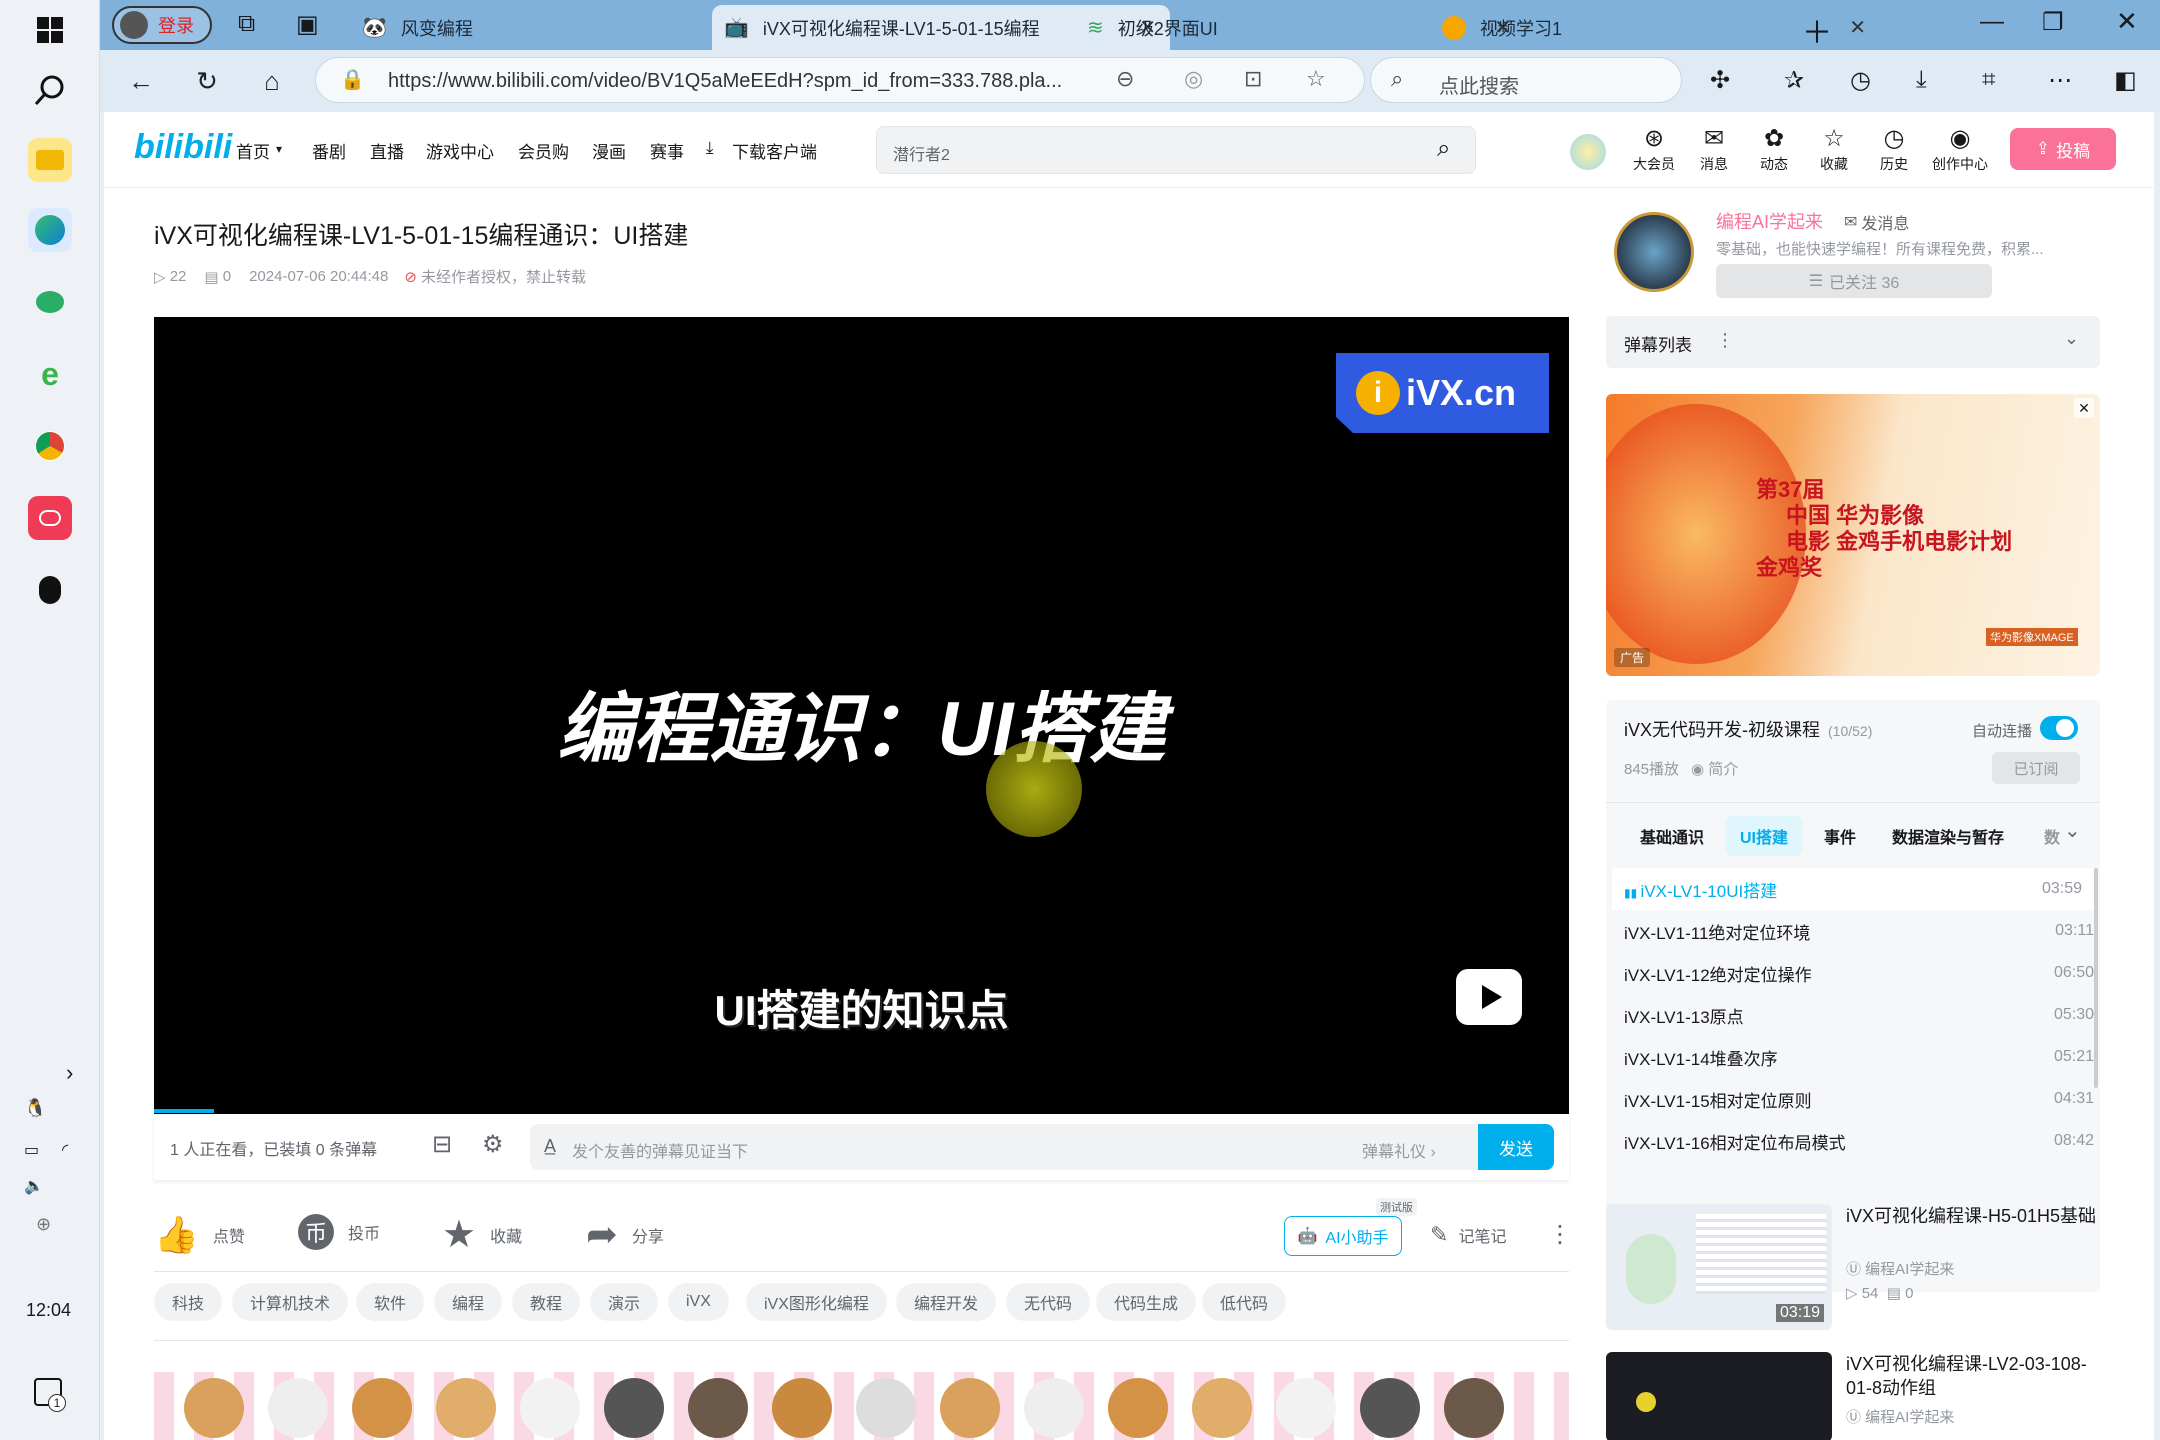 The image size is (2160, 1440). I want to click on collection-tab: 数据渲染与暂存, so click(1948, 836).